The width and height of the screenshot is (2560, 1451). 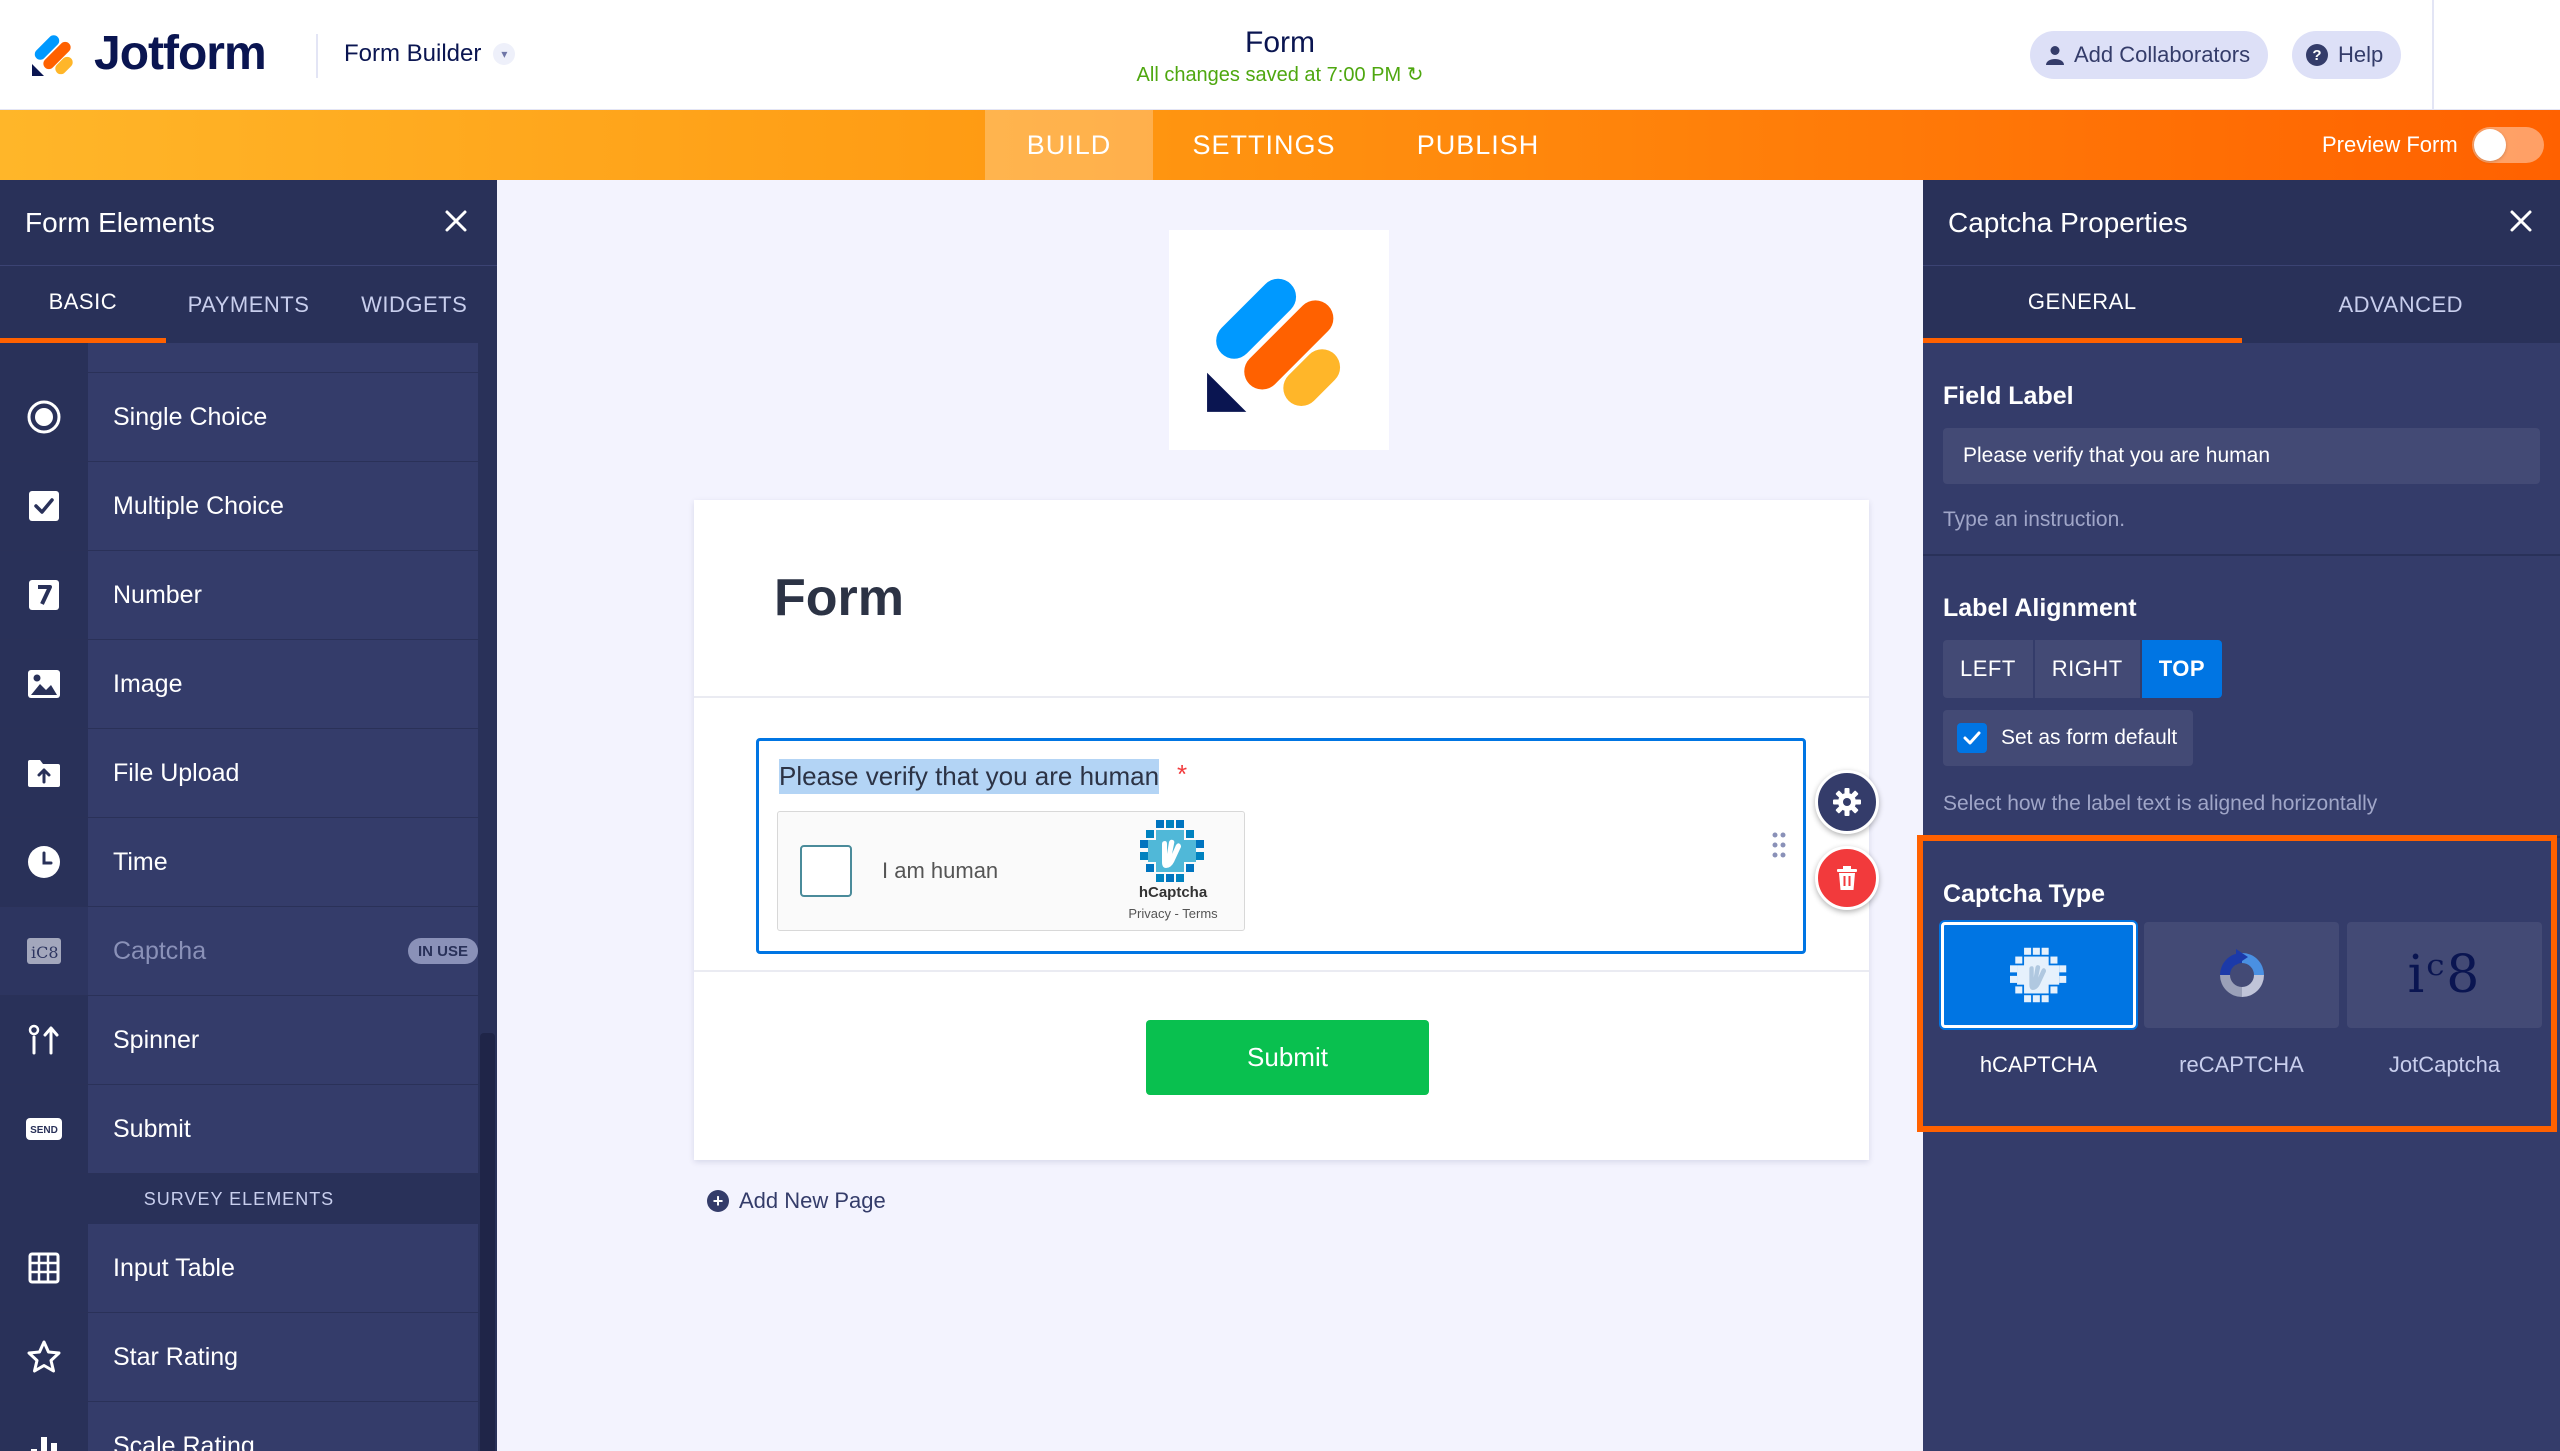 What do you see at coordinates (44, 684) in the screenshot?
I see `image-icon` at bounding box center [44, 684].